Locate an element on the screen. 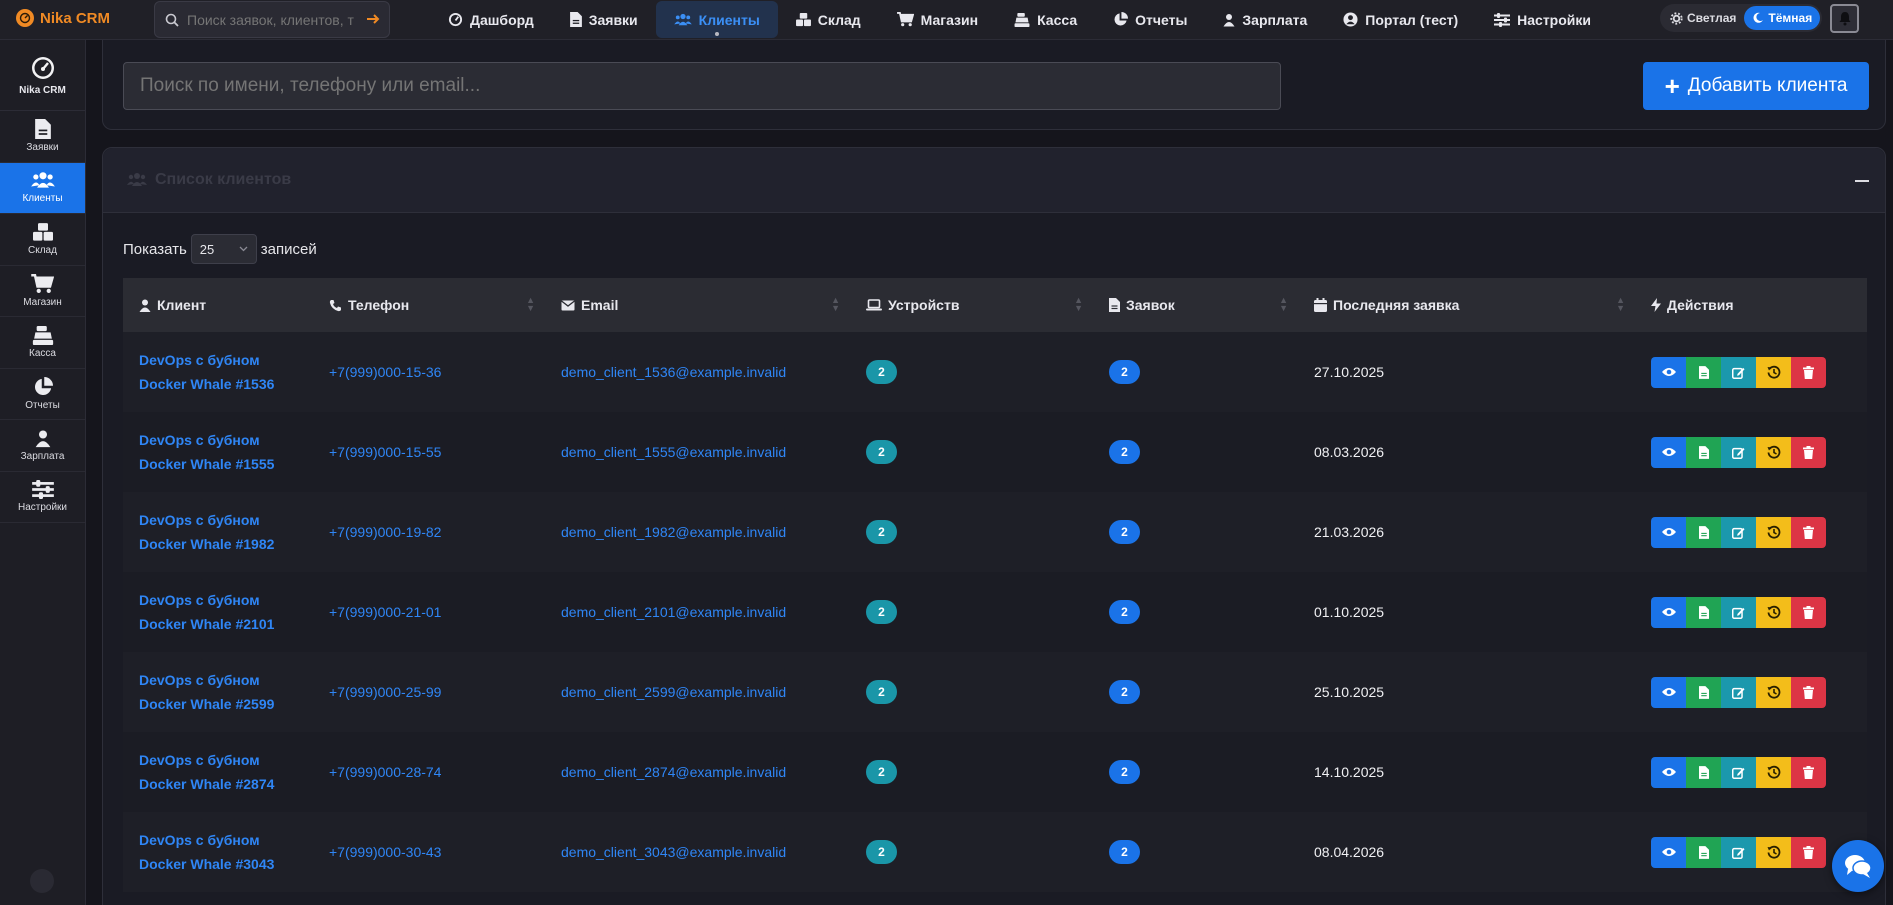 Image resolution: width=1893 pixels, height=905 pixels. col-last-order: Последняя заявка ▲ ▼ is located at coordinates (1466, 305).